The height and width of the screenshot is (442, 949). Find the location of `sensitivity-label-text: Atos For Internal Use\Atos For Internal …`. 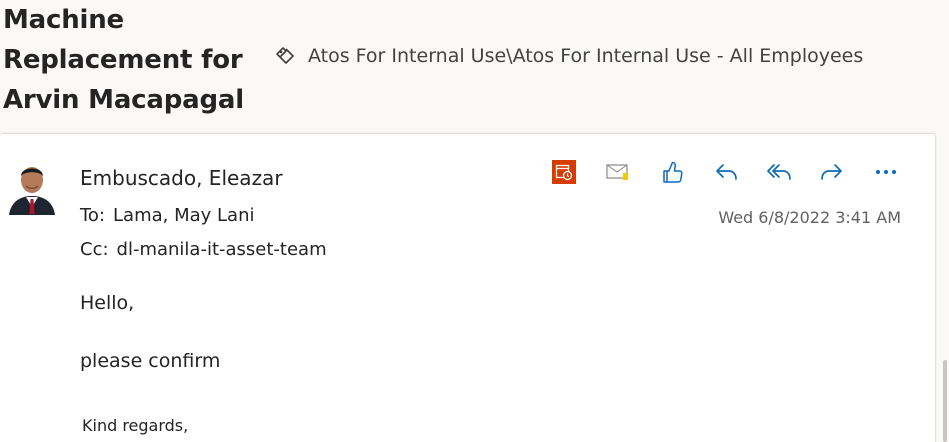

sensitivity-label-text: Atos For Internal Use\Atos For Internal … is located at coordinates (586, 56).